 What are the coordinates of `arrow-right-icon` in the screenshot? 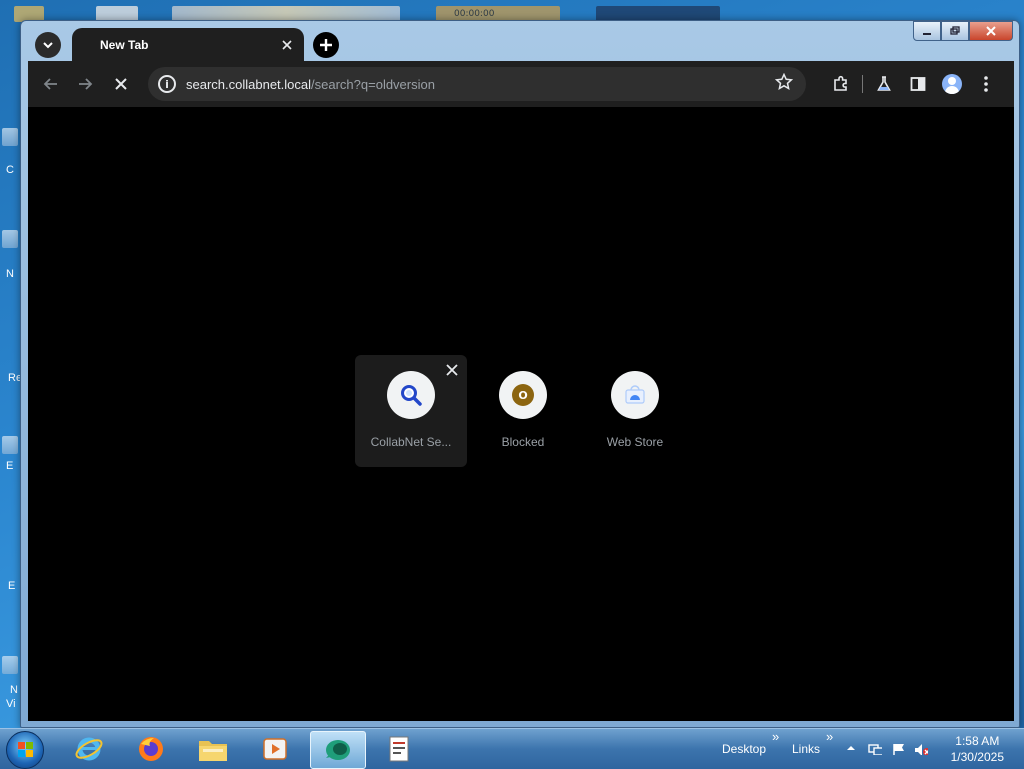 It's located at (86, 84).